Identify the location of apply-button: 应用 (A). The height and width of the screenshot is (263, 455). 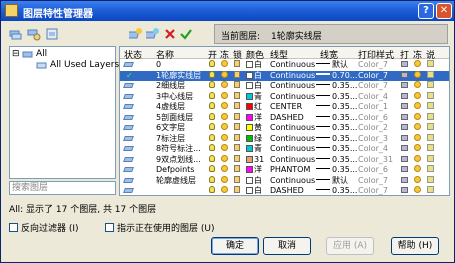
(350, 246).